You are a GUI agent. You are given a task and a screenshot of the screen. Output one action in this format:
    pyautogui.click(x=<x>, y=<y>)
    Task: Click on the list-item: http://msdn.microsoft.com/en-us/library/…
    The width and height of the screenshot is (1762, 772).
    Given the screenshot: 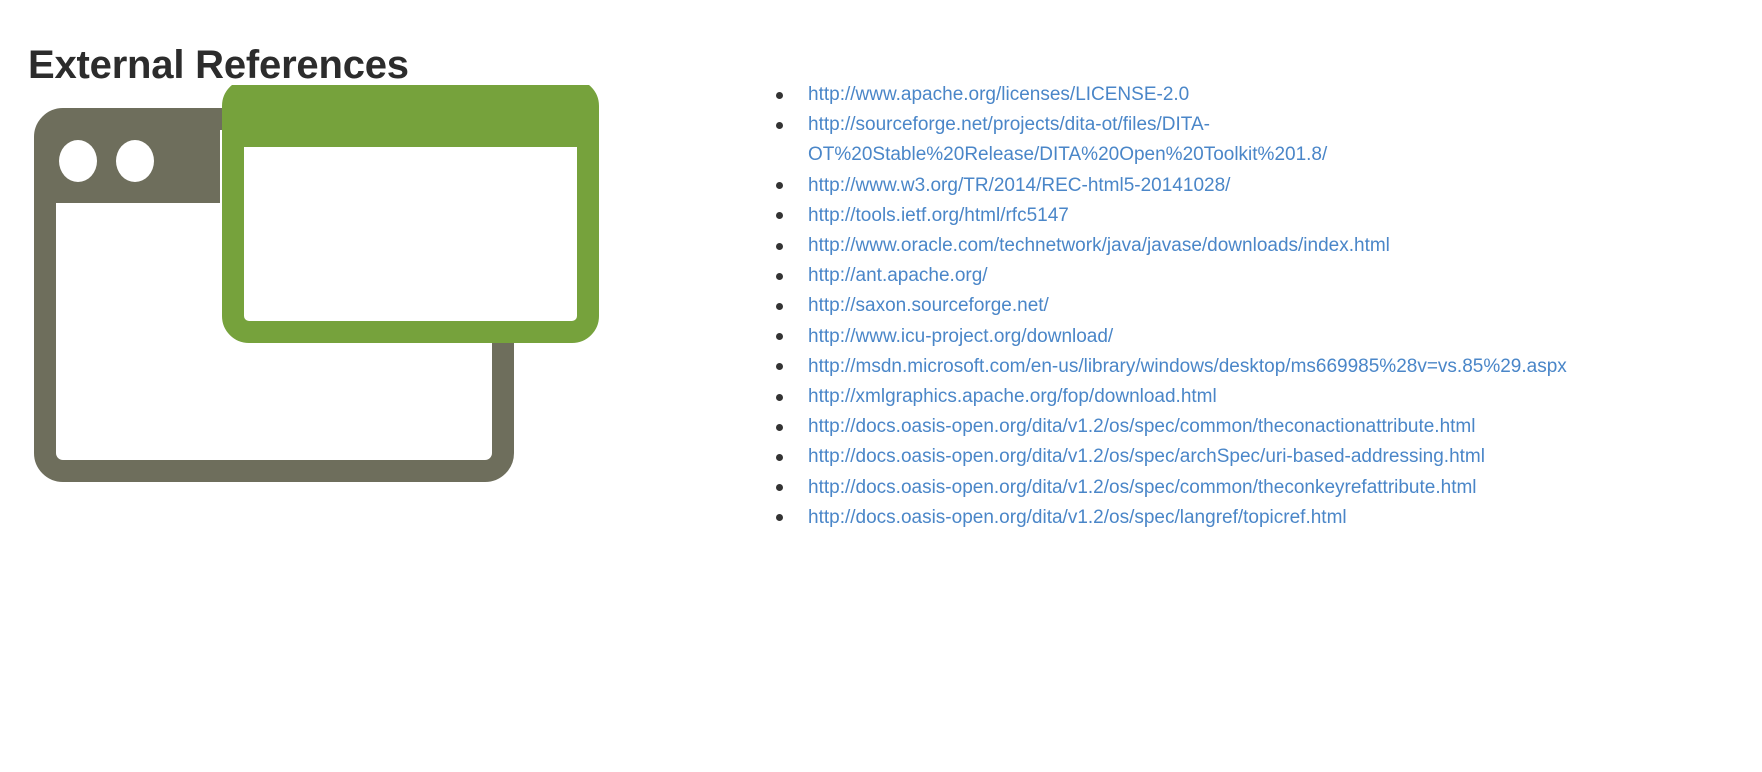 What is the action you would take?
    pyautogui.click(x=1202, y=367)
    